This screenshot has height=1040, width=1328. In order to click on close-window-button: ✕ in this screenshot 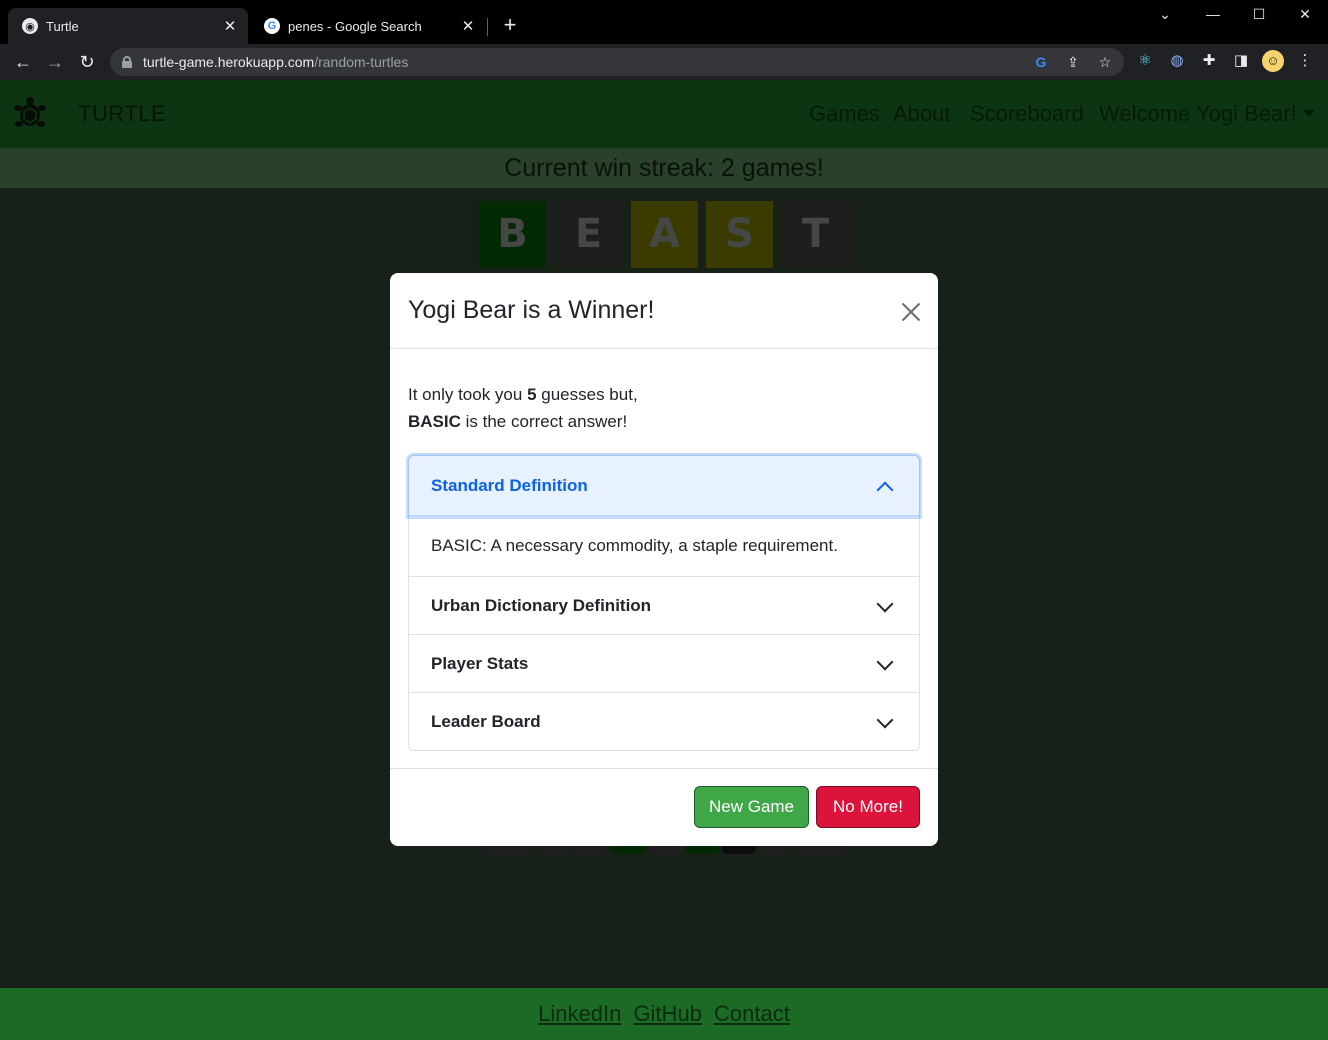, I will do `click(1305, 16)`.